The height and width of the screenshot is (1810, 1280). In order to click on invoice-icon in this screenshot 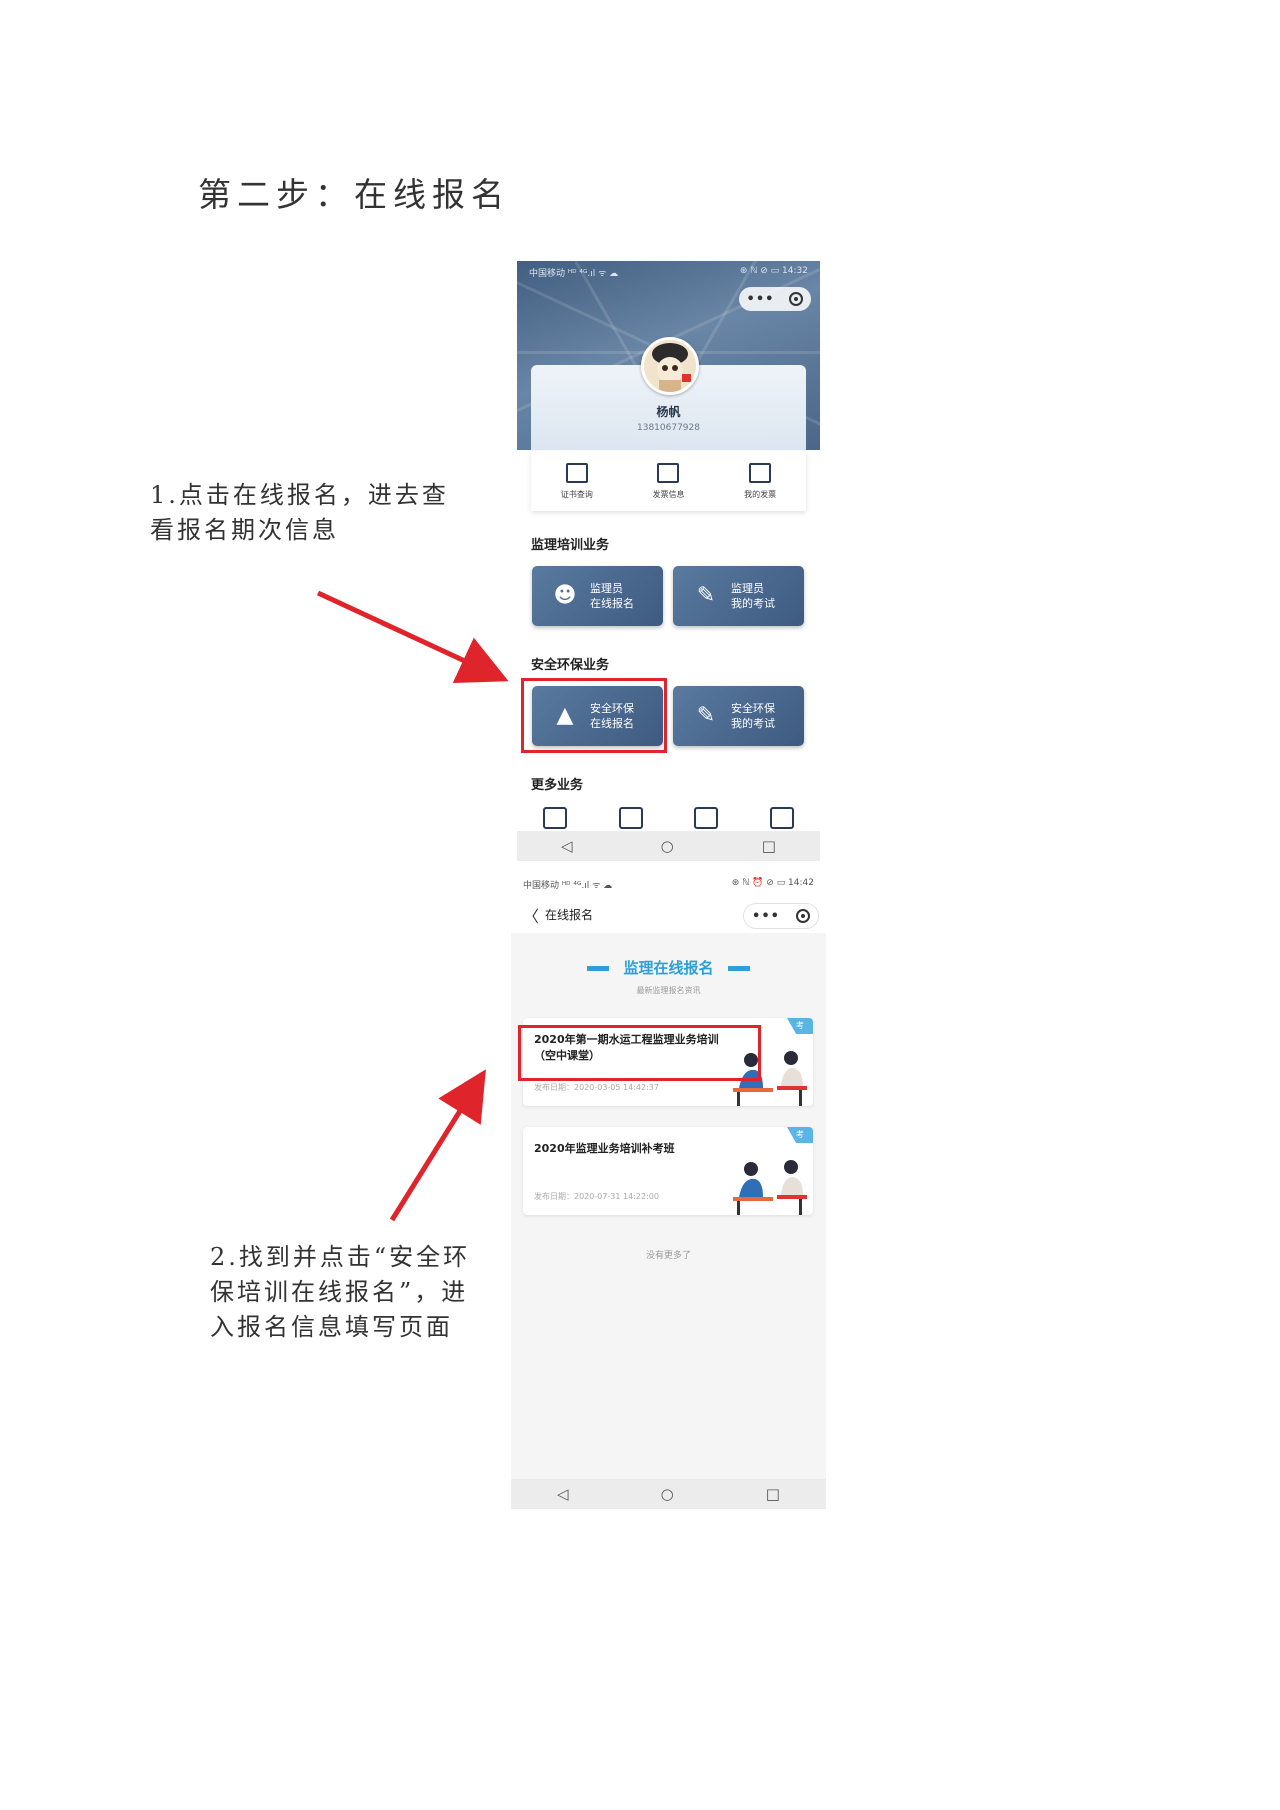, I will do `click(668, 472)`.